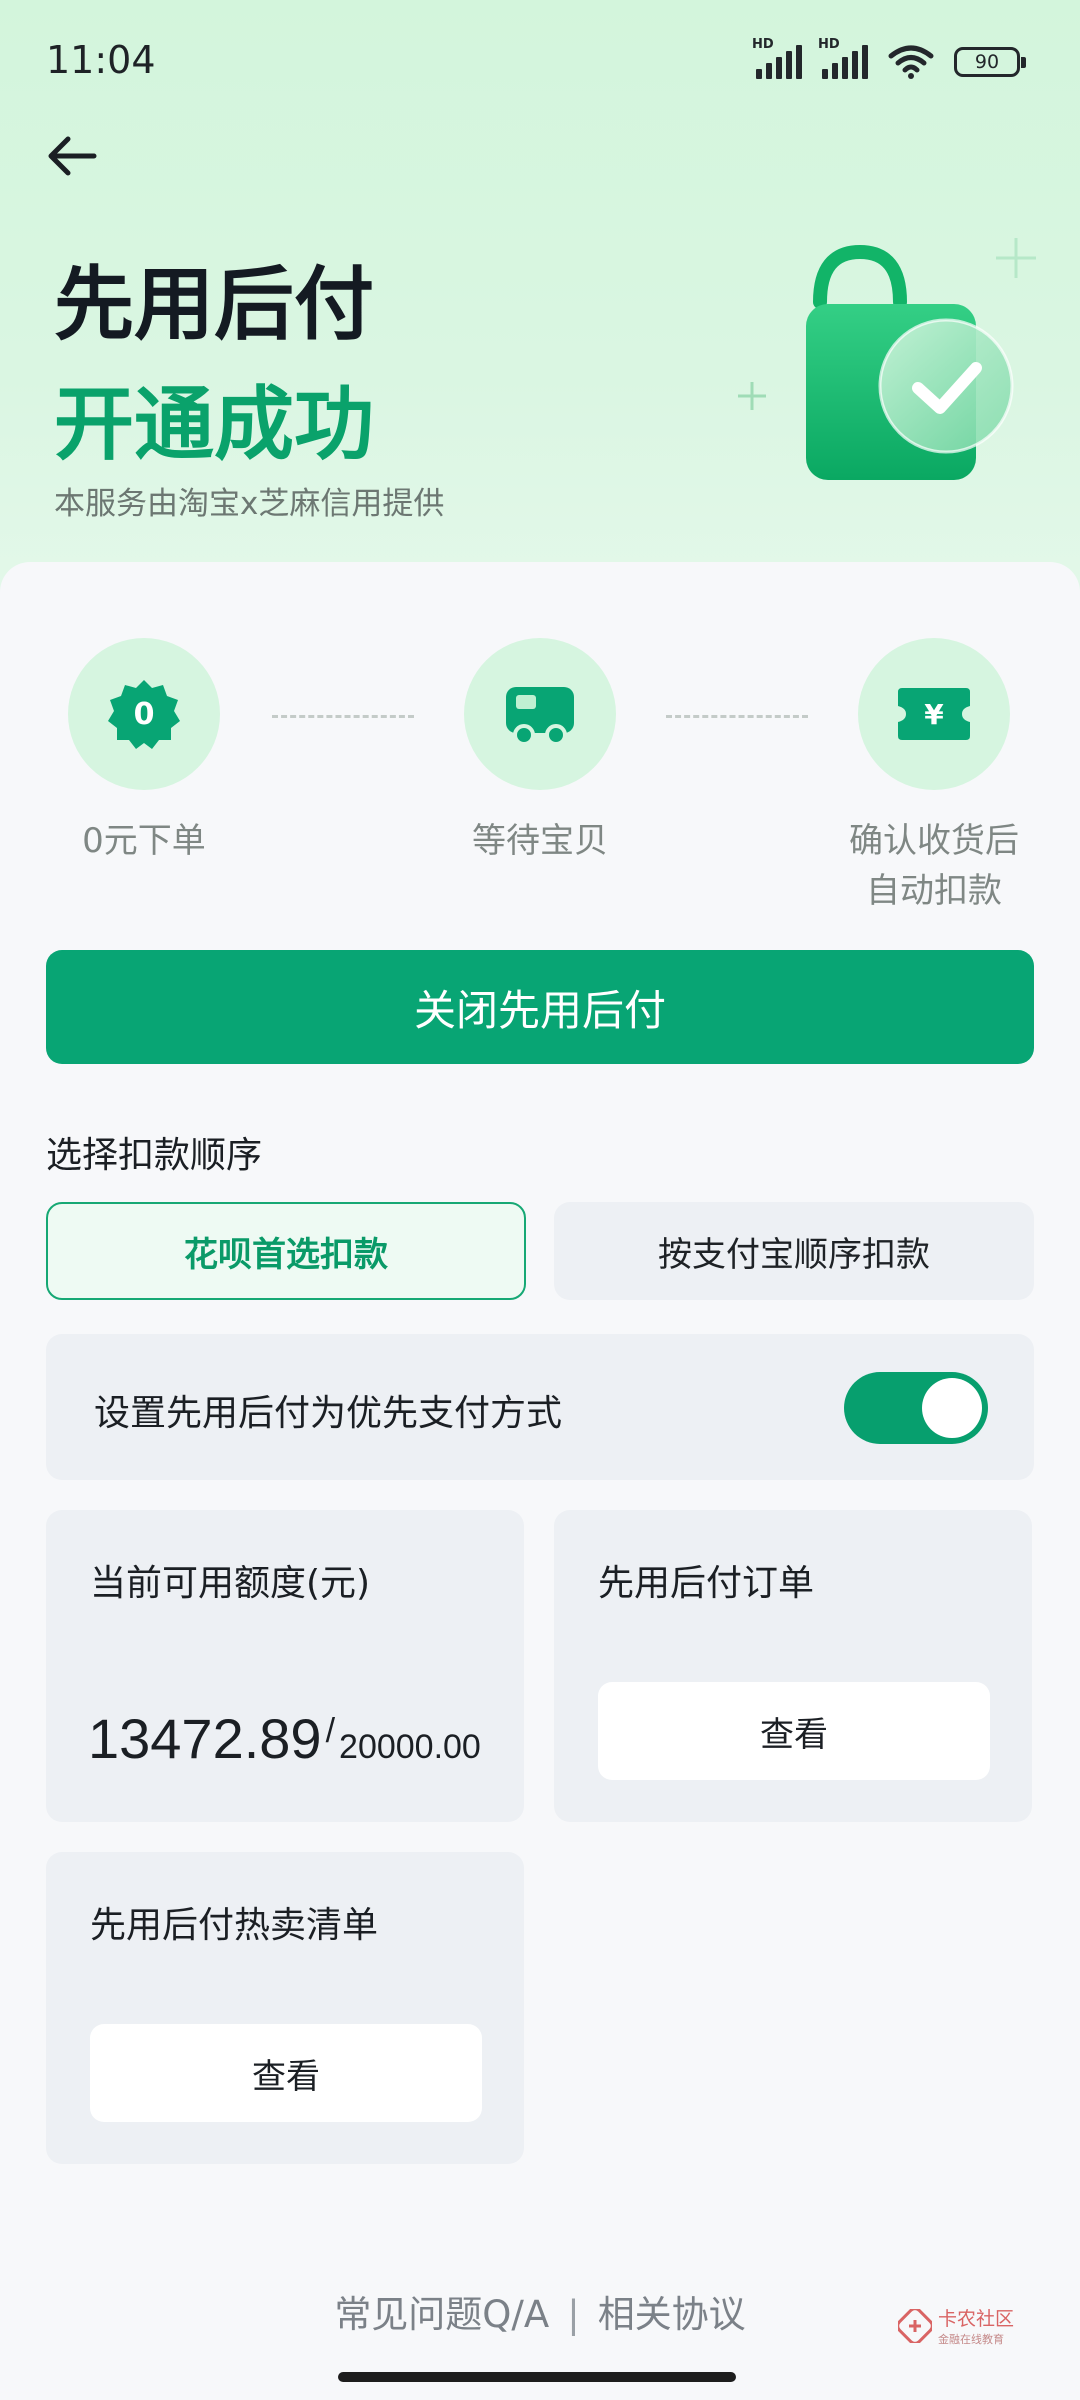  What do you see at coordinates (987, 62) in the screenshot?
I see `battery-level: 90` at bounding box center [987, 62].